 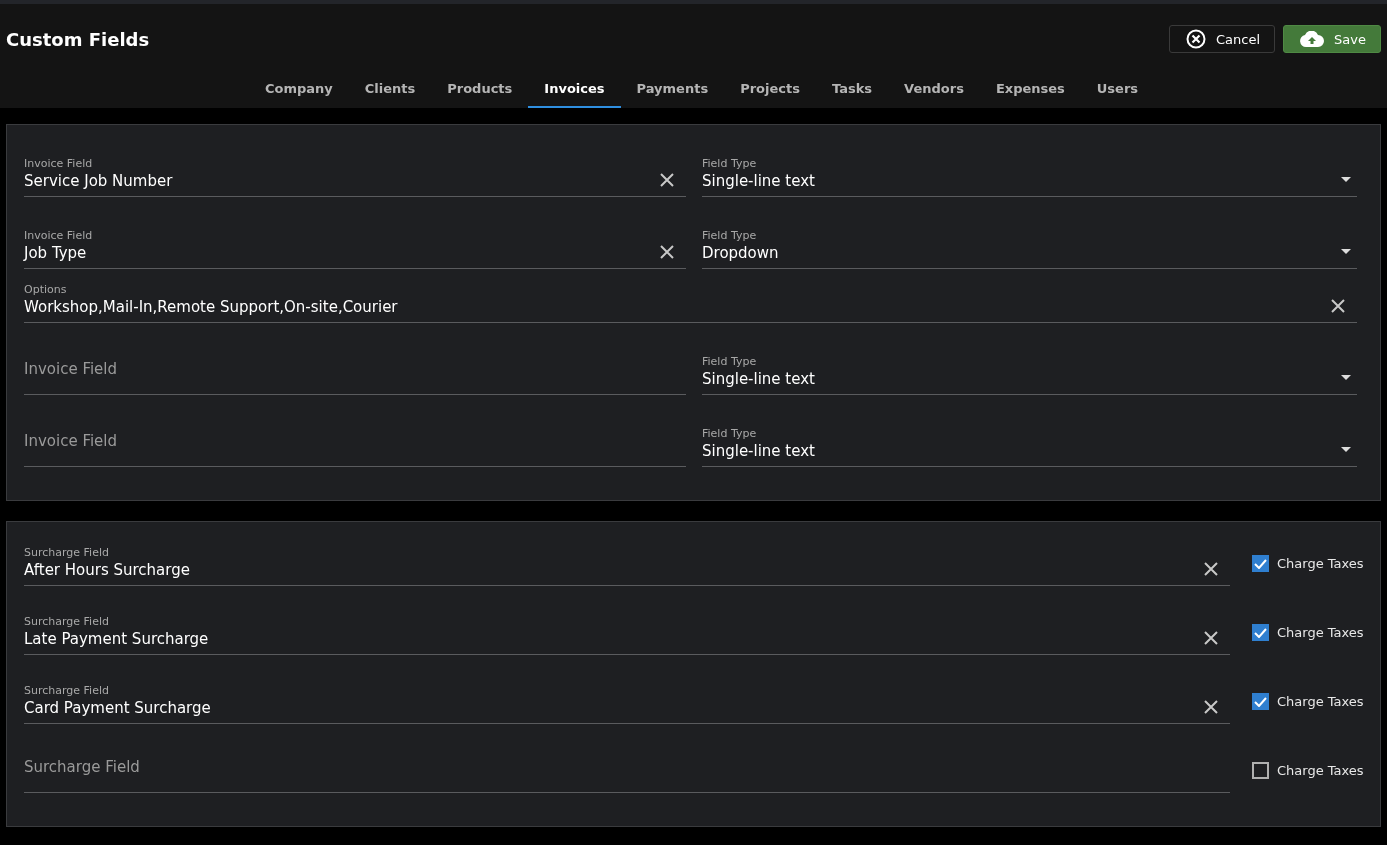 I want to click on cancel-button: Cancel, so click(x=1222, y=39).